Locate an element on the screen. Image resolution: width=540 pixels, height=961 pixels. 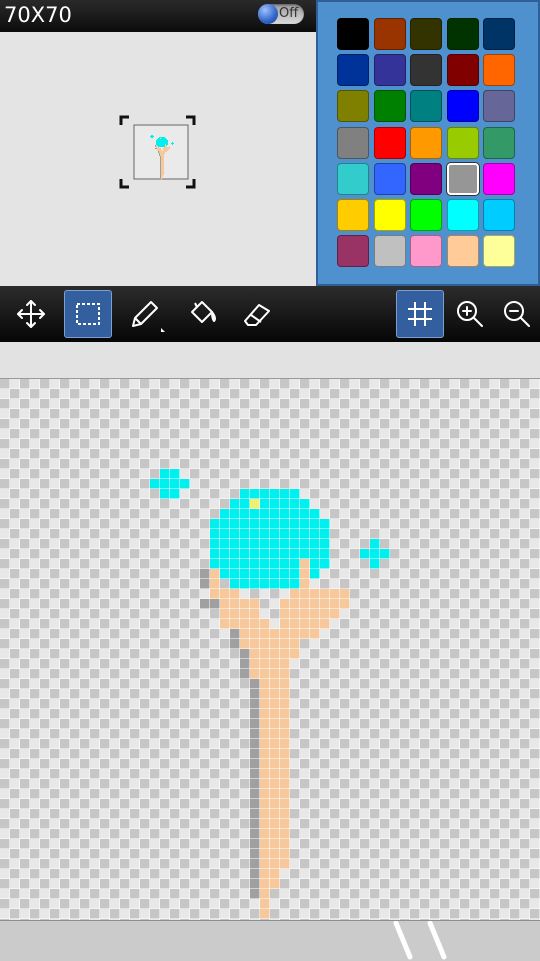
color-palette is located at coordinates (428, 143).